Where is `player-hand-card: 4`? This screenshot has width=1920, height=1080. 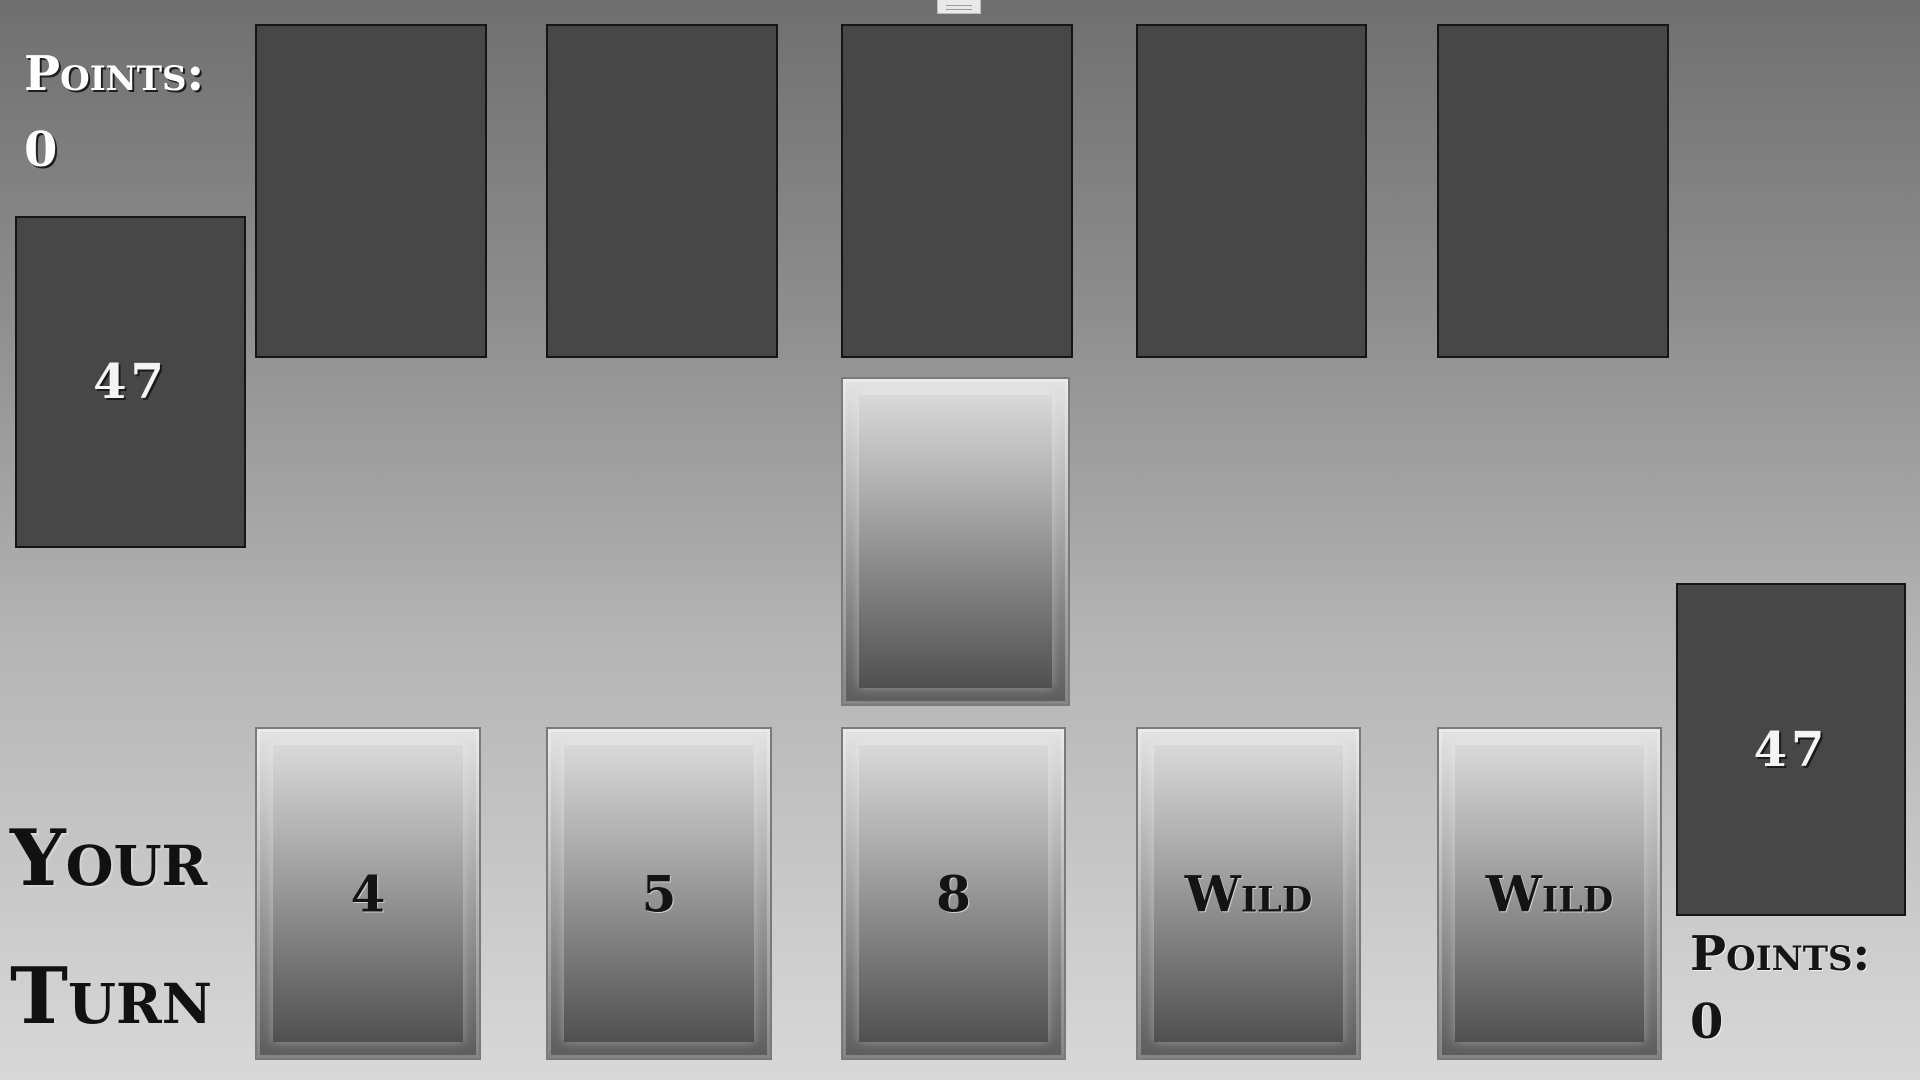
player-hand-card: 4 is located at coordinates (368, 893).